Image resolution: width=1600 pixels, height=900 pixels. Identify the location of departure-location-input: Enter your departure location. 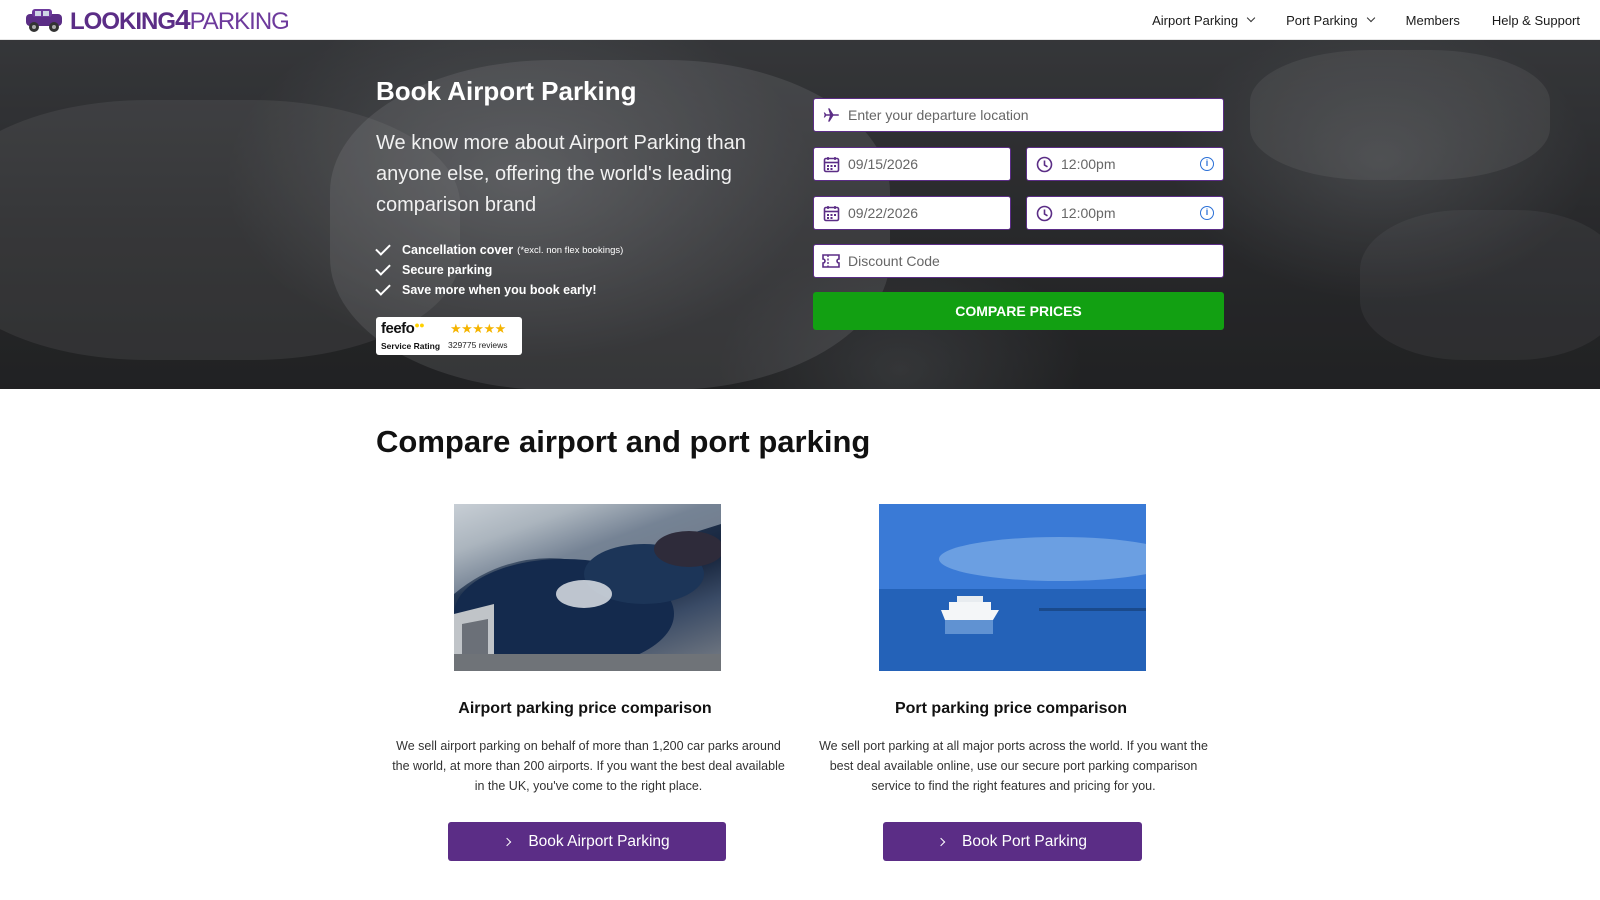
(1018, 115).